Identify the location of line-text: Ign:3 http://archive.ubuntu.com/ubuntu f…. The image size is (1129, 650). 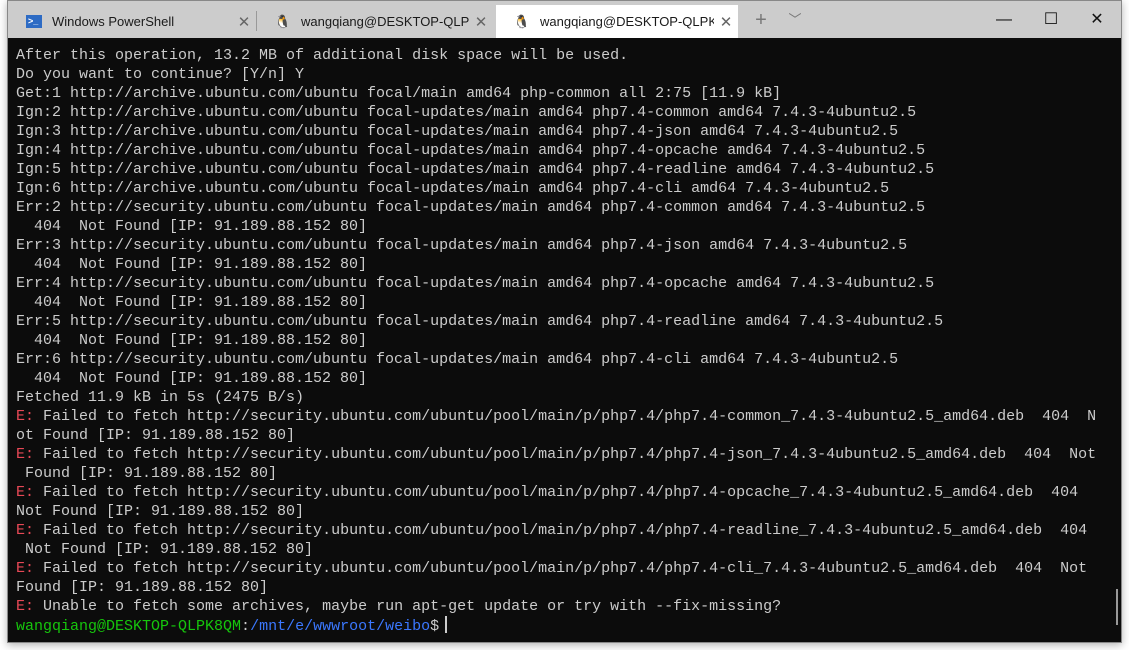
(457, 131).